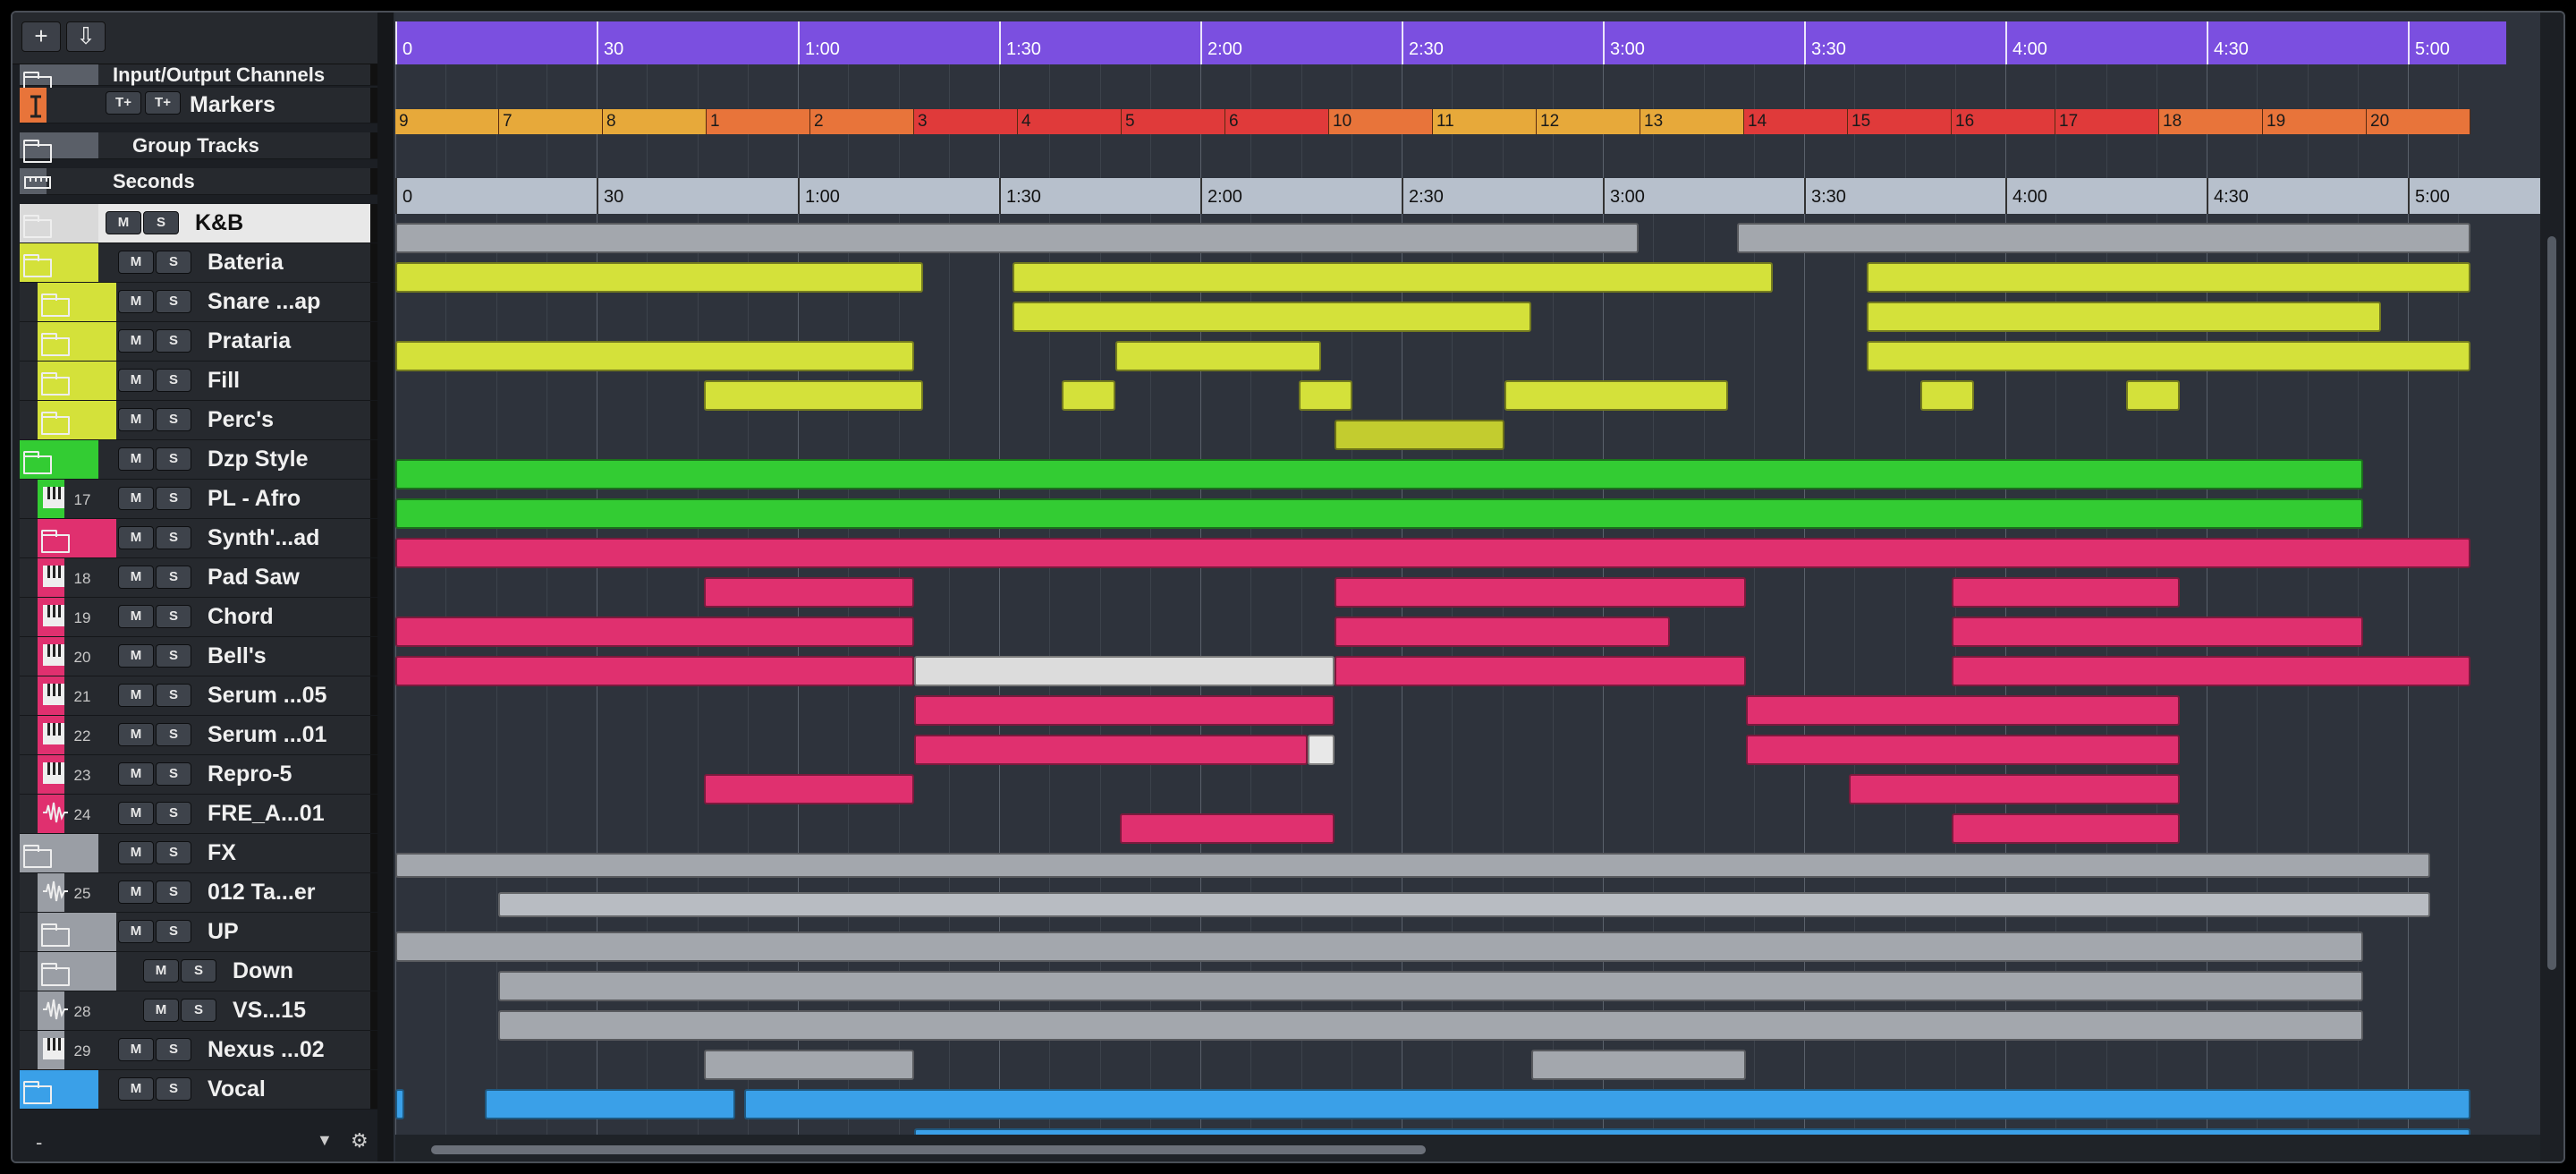  I want to click on marker-tool-button: T+, so click(163, 103).